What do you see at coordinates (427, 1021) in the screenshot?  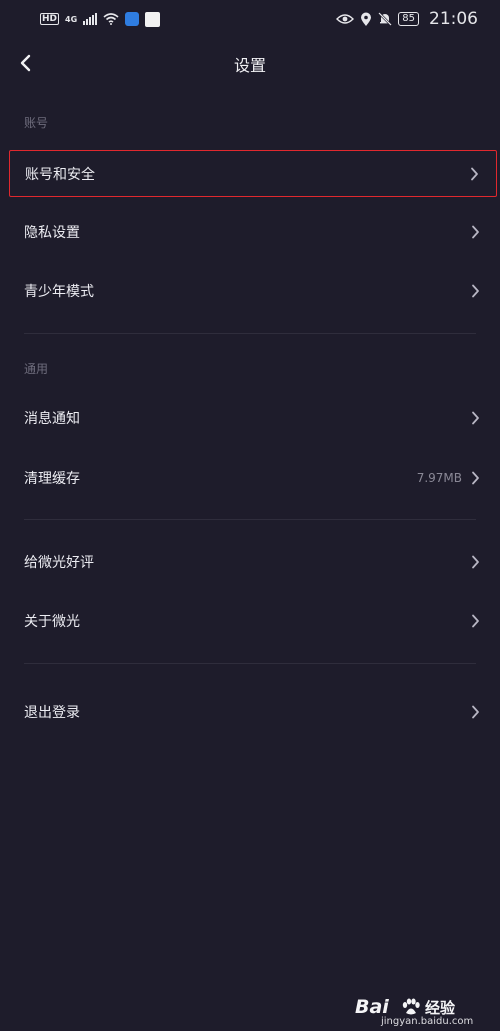 I see `watermark-url: jingyan.baidu.com` at bounding box center [427, 1021].